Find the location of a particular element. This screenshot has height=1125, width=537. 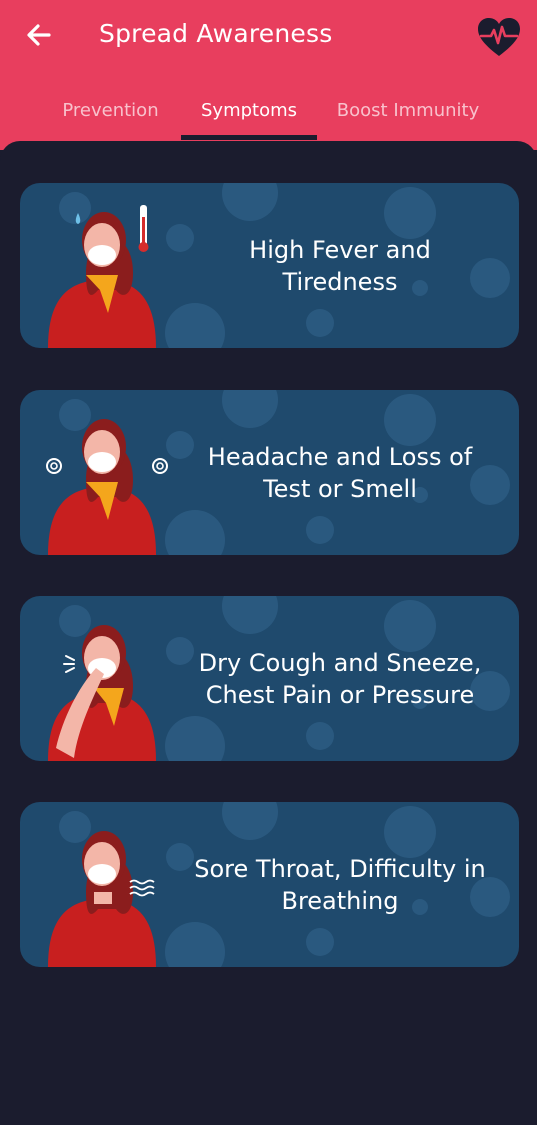

symptom-card-sore-throat: Sore Throat, Difficulty in Breathing is located at coordinates (269, 884).